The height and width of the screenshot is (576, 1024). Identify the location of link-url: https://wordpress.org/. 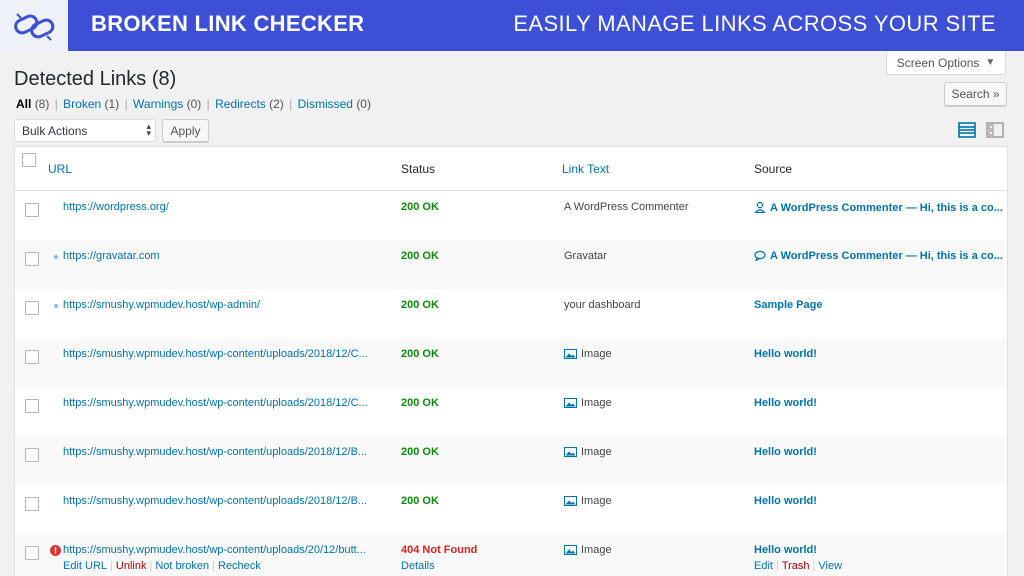
(116, 207).